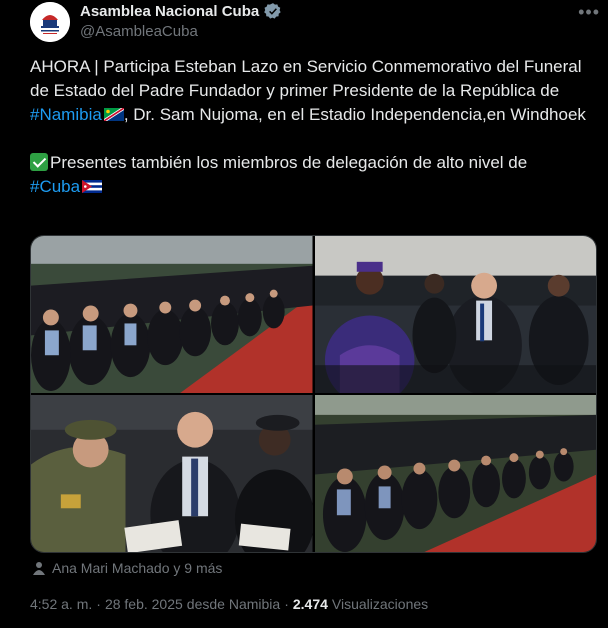  What do you see at coordinates (61, 604) in the screenshot?
I see `tweet-time: 4:52 a. m.` at bounding box center [61, 604].